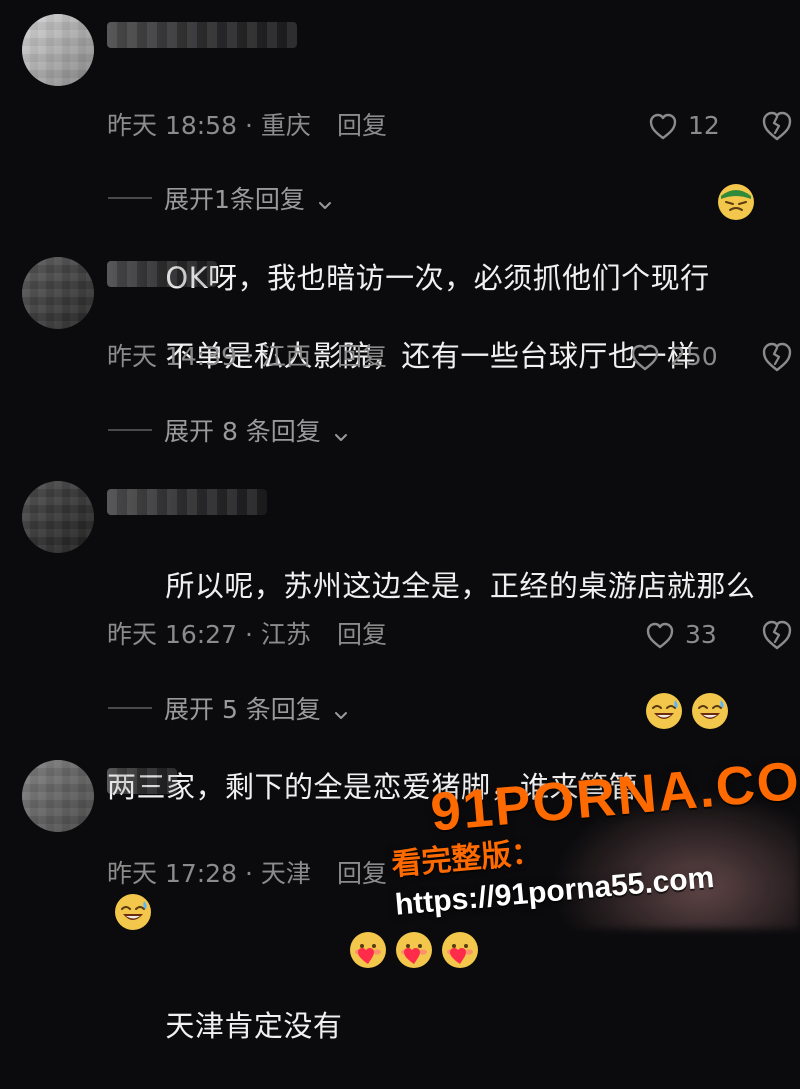 The width and height of the screenshot is (800, 1089). I want to click on expand-label: 展开 5 条回复, so click(242, 709).